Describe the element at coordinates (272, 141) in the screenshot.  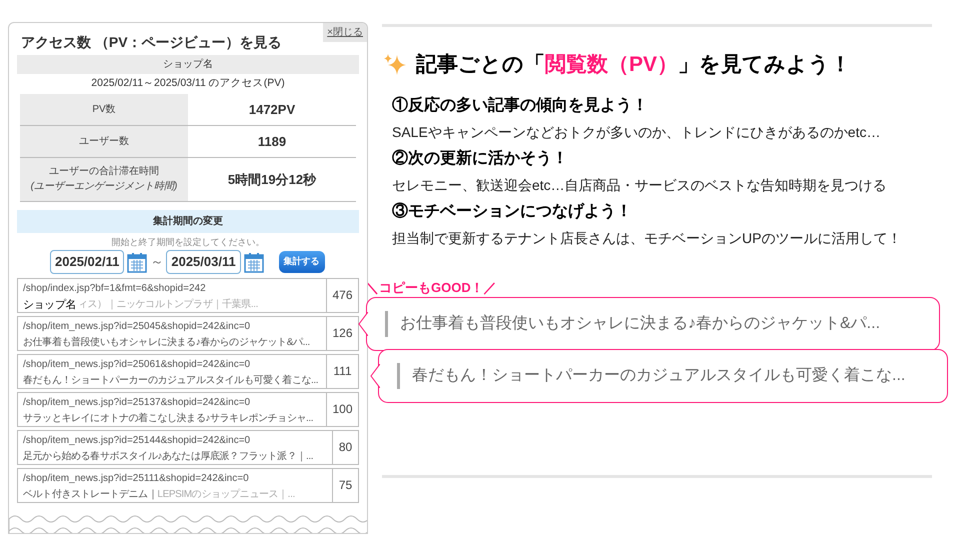
I see `stat-value: 1189` at that location.